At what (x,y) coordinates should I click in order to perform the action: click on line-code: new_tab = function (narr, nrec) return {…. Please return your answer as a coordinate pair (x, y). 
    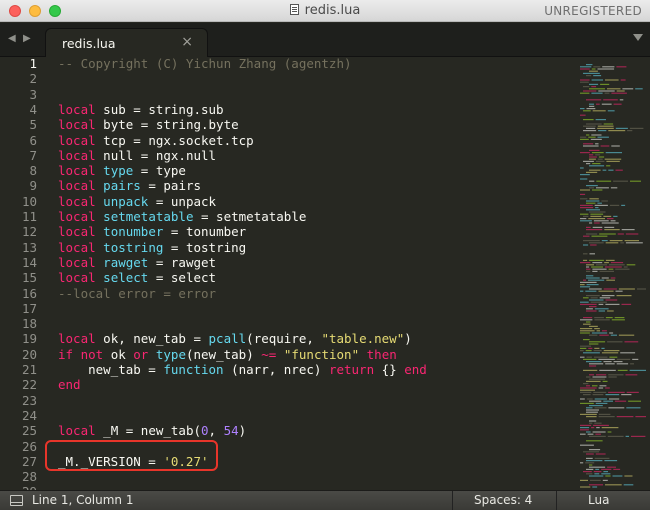
    Looking at the image, I should click on (242, 369).